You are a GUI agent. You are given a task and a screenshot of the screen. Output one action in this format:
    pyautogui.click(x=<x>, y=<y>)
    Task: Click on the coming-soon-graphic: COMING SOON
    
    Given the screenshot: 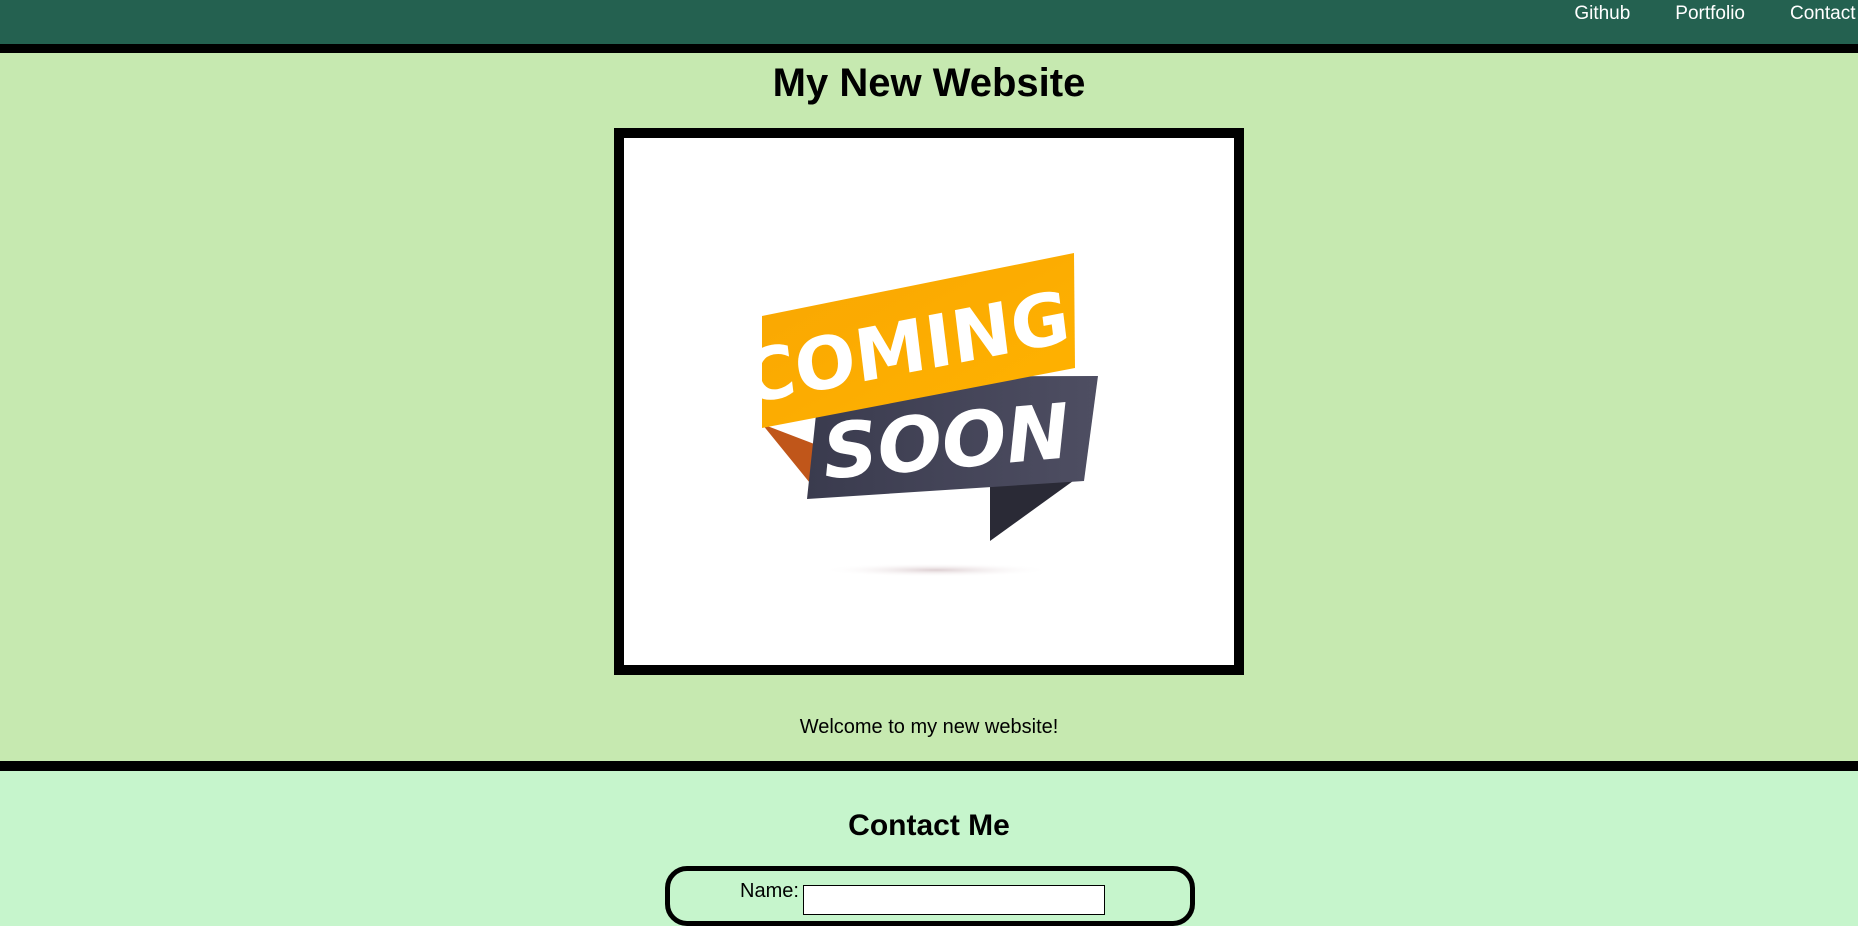 What is the action you would take?
    pyautogui.click(x=918, y=415)
    